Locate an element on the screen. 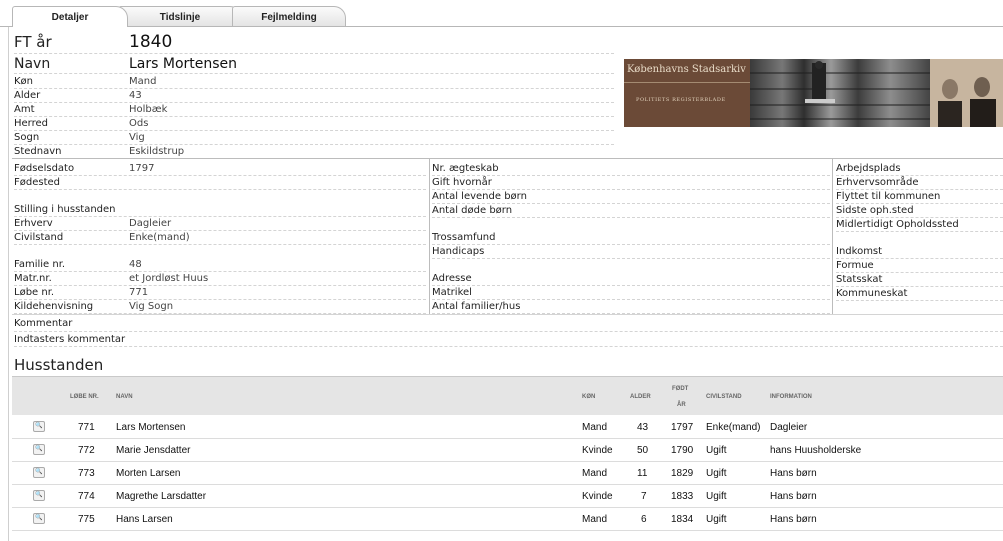 The image size is (1003, 541). col-header-alder: ALDER is located at coordinates (640, 397).